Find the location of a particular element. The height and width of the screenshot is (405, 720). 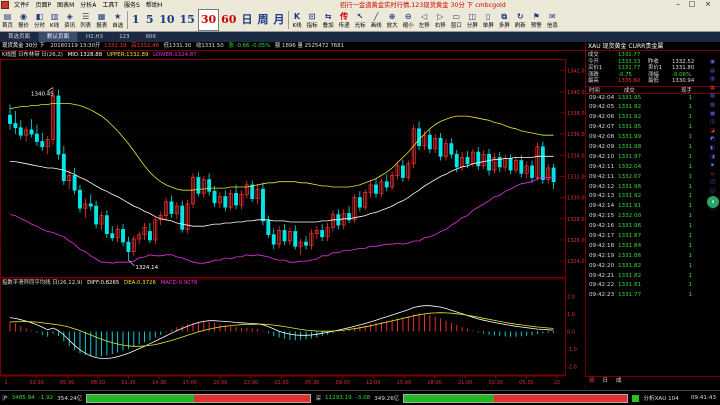

period-button-3: 15 is located at coordinates (188, 20).